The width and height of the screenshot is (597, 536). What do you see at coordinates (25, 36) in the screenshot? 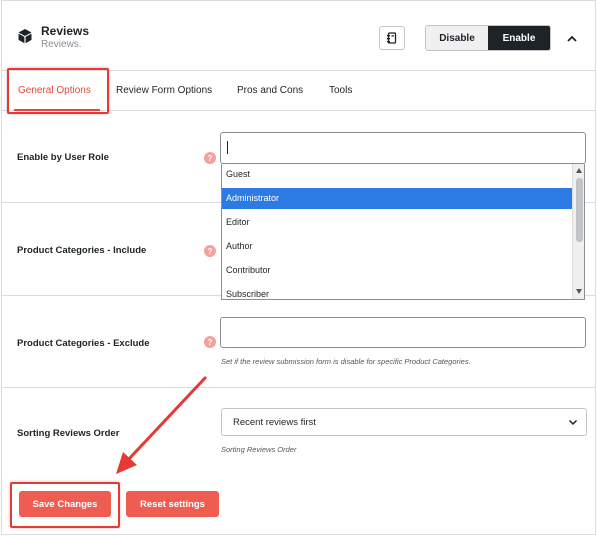
I see `cube-icon` at bounding box center [25, 36].